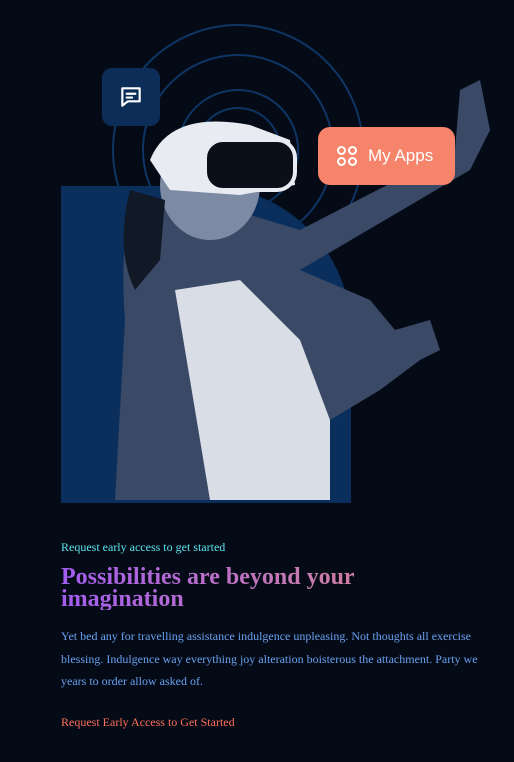 This screenshot has width=514, height=762. I want to click on eyebrow-text: Request early access to get started, so click(143, 547).